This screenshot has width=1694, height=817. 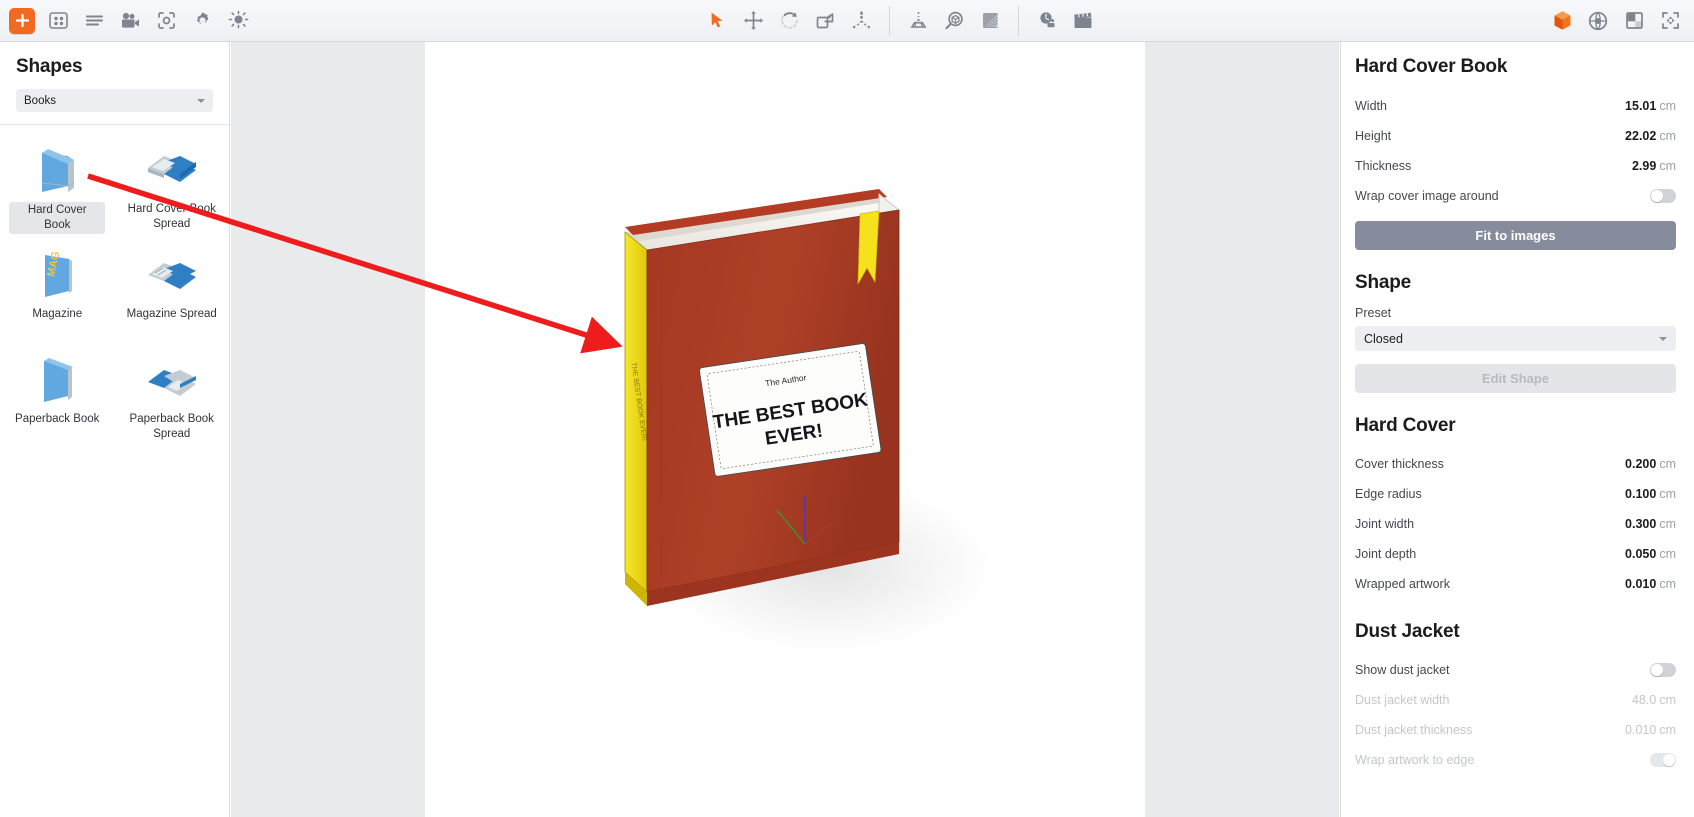 What do you see at coordinates (825, 21) in the screenshot?
I see `scale-icon` at bounding box center [825, 21].